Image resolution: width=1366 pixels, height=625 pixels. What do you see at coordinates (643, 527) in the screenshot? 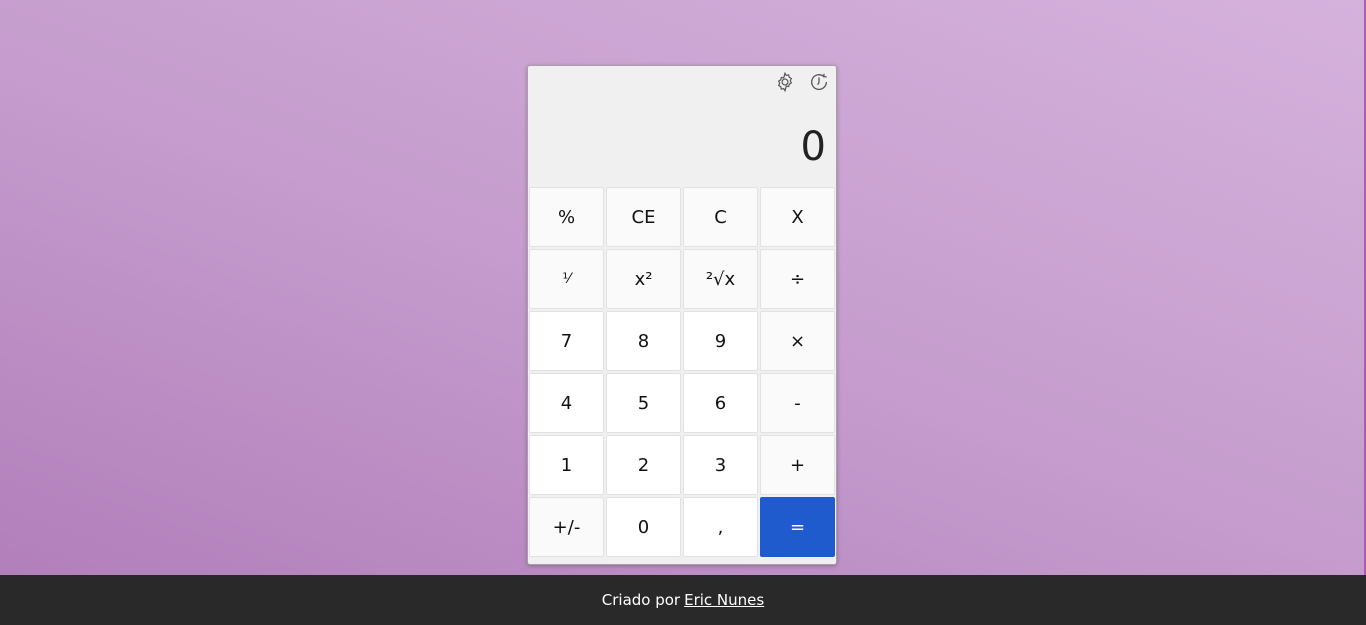
I see `digit-0-button: 0` at bounding box center [643, 527].